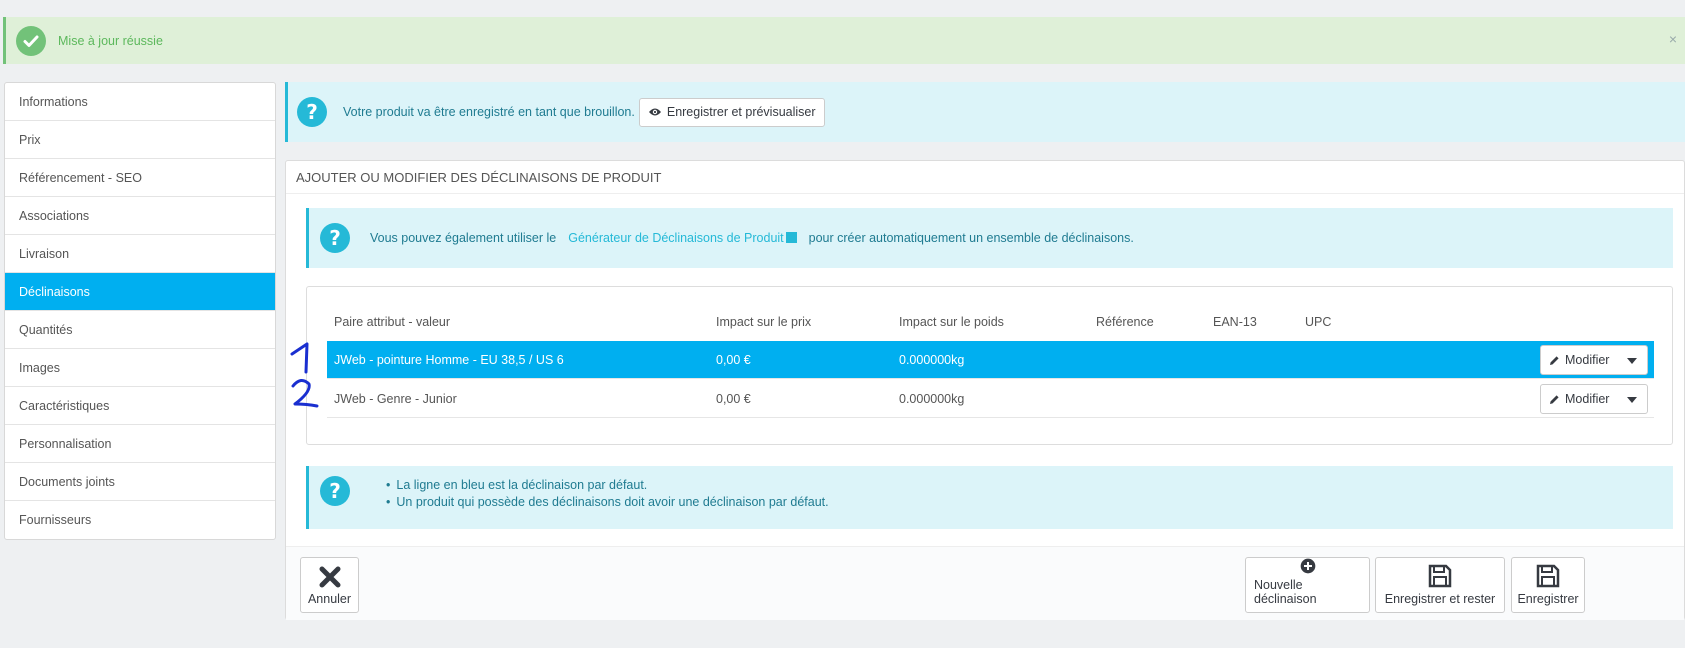 Image resolution: width=1685 pixels, height=648 pixels. Describe the element at coordinates (140, 216) in the screenshot. I see `sidebar-item-associations: Associations` at that location.